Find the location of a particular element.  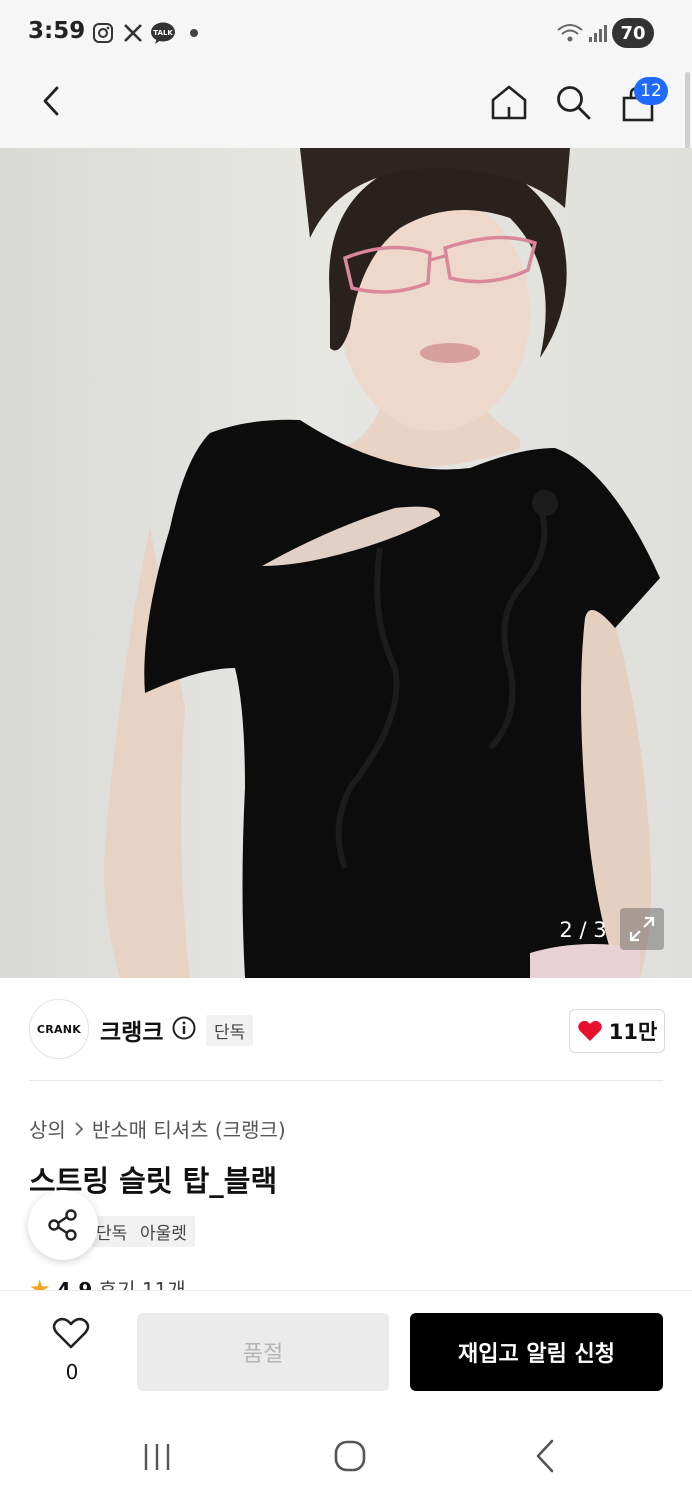

heart-filled-icon is located at coordinates (589, 1030).